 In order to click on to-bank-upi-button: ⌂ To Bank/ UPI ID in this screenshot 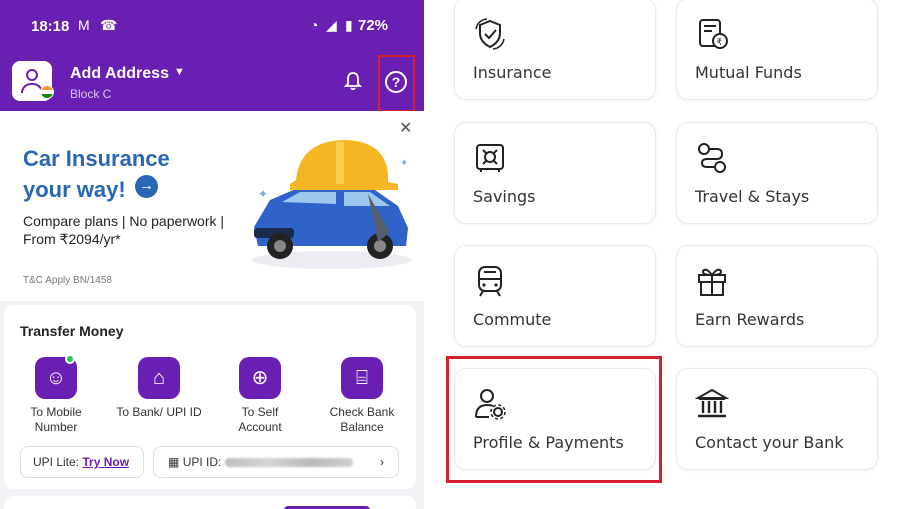, I will do `click(159, 388)`.